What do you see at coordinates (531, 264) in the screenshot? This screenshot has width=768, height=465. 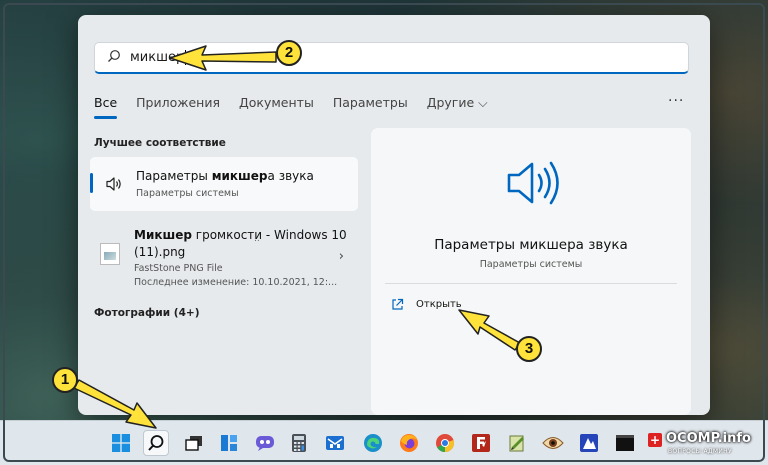 I see `detail-subtitle: Параметры системы` at bounding box center [531, 264].